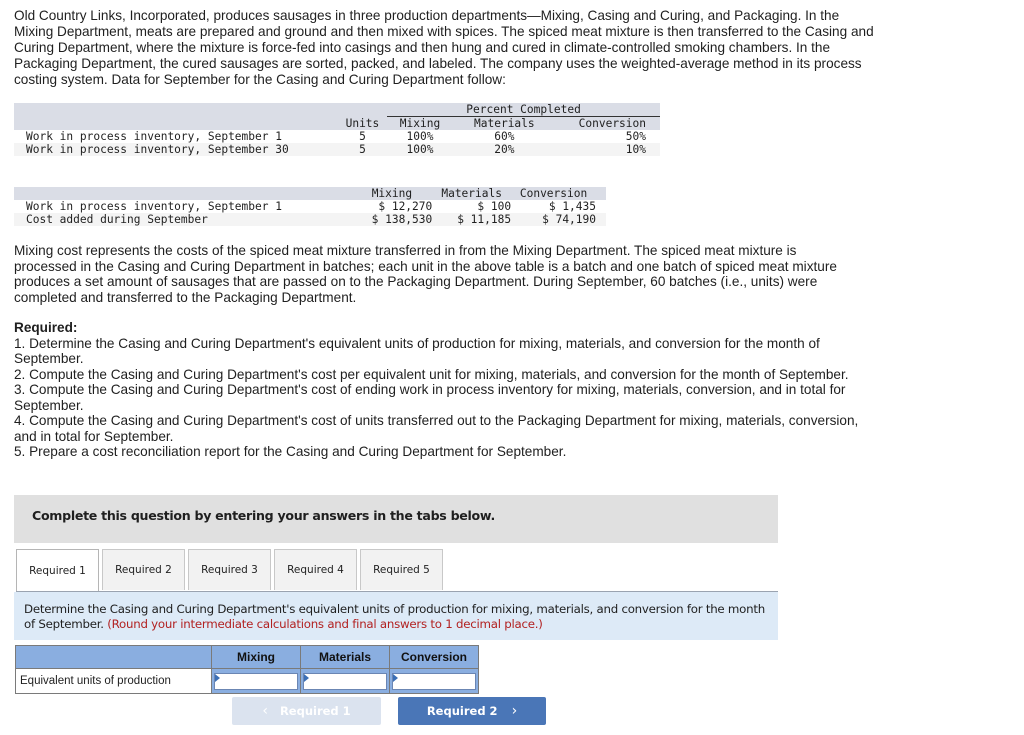  Describe the element at coordinates (176, 149) in the screenshot. I see `row-label: Work in process inventory, September 30` at that location.